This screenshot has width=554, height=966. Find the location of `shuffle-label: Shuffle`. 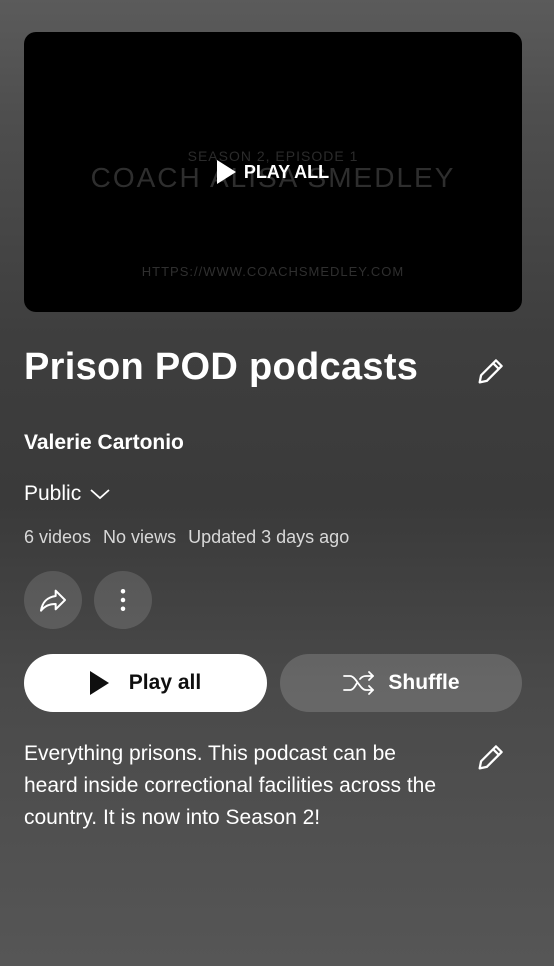

shuffle-label: Shuffle is located at coordinates (424, 682).